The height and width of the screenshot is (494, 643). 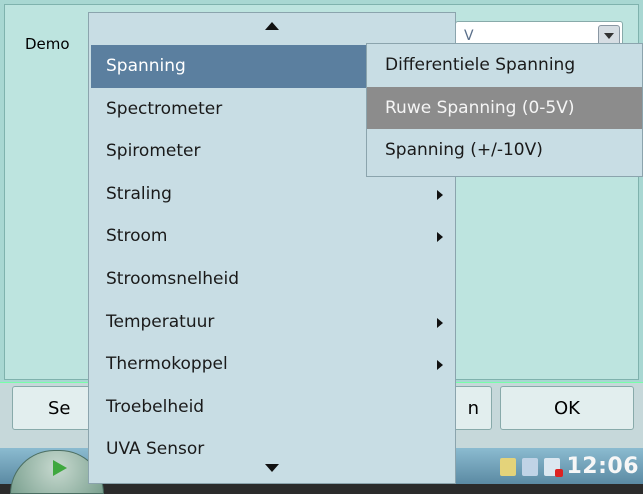 I want to click on scroll-down-button, so click(x=272, y=468).